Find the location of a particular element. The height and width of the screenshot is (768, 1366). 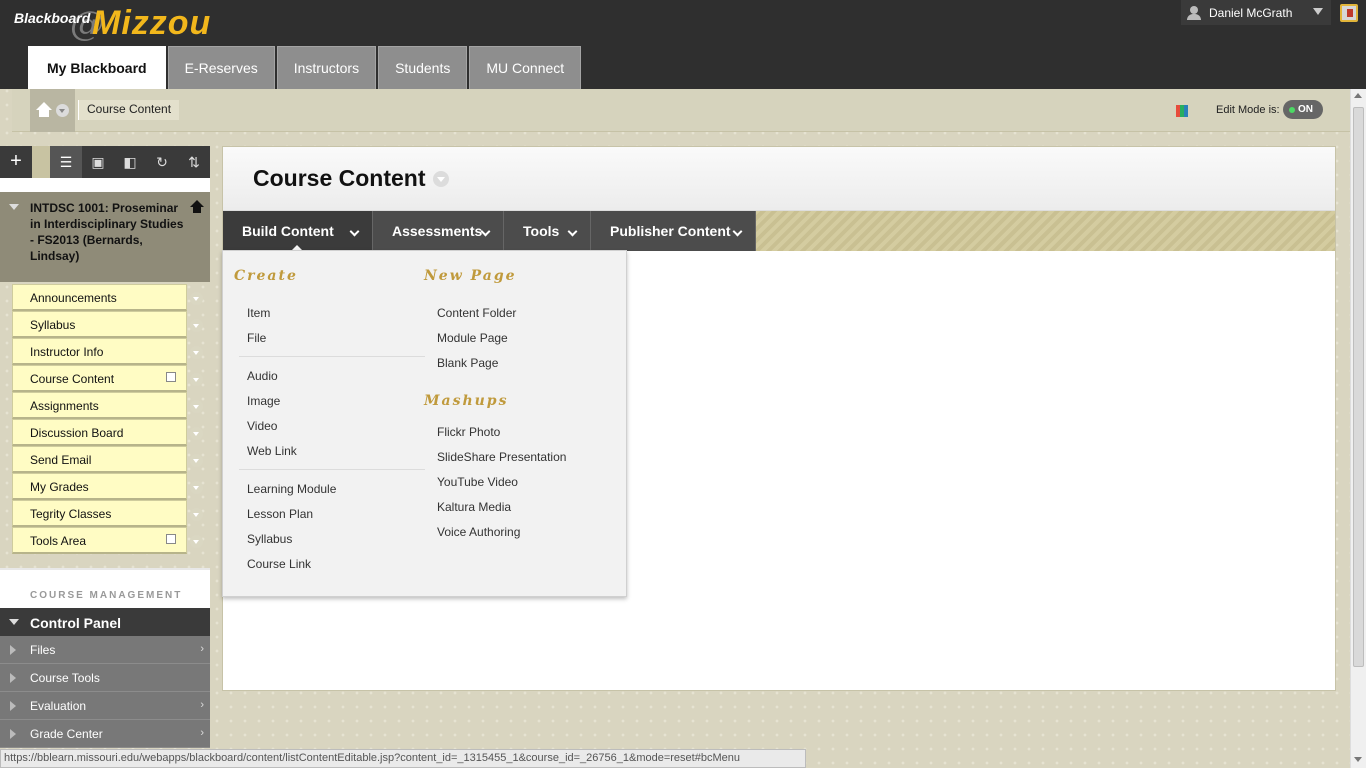

tab-my-blackboard: My Blackboard is located at coordinates (97, 67).